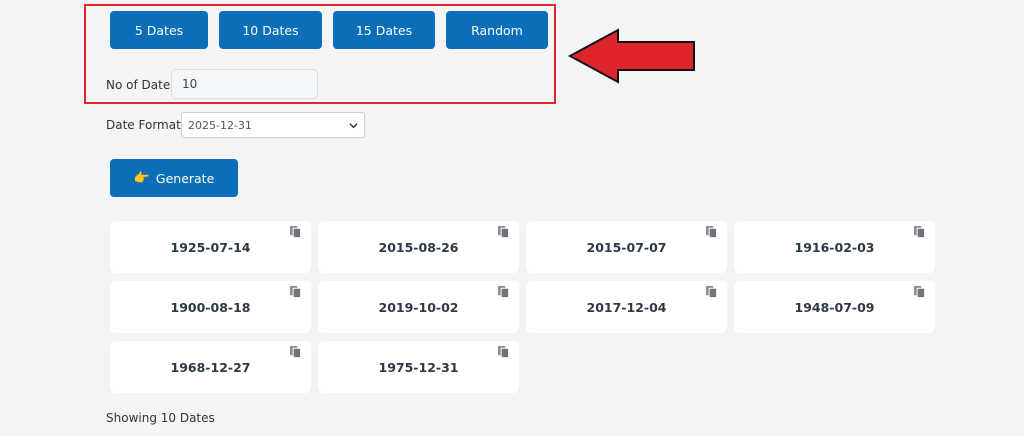 This screenshot has height=436, width=1024. I want to click on date-card: 2019-10-02, so click(418, 307).